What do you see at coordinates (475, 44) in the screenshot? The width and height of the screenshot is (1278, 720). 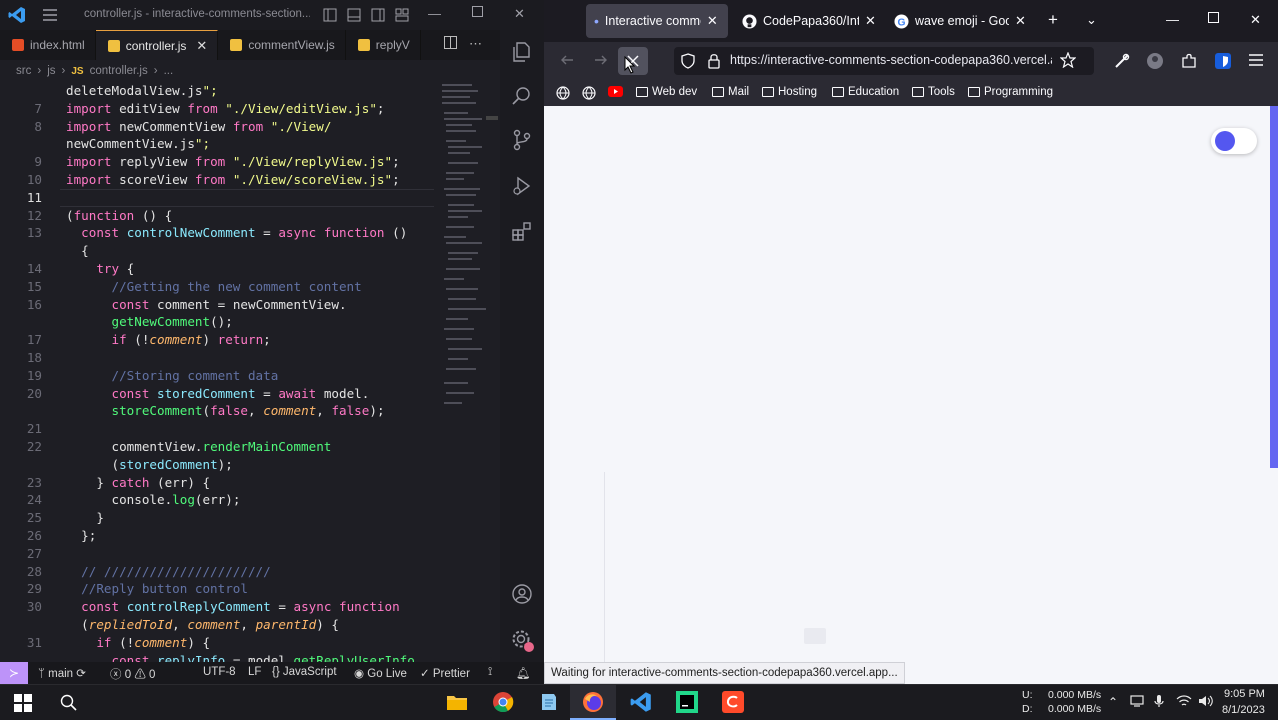 I see `more-actions-icon: ⋯` at bounding box center [475, 44].